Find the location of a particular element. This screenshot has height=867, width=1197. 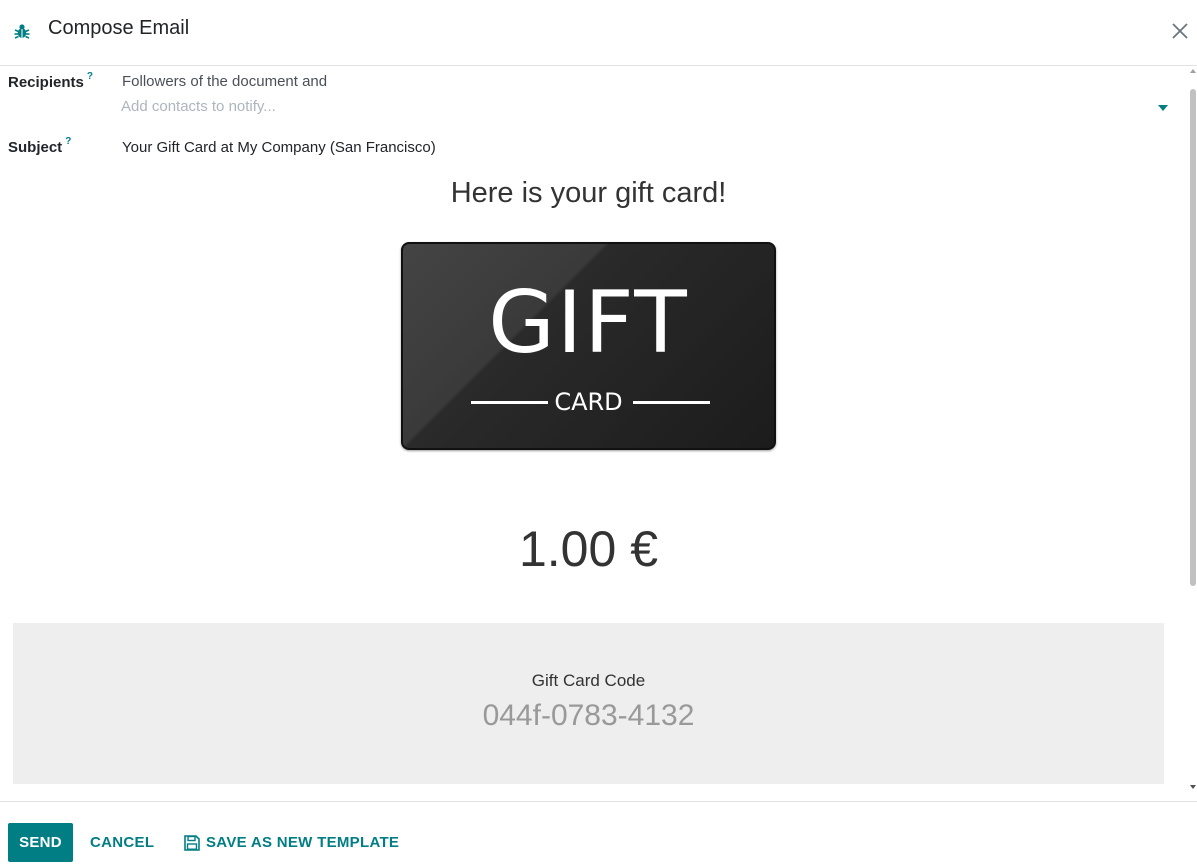

send-button: SEND is located at coordinates (40, 842).